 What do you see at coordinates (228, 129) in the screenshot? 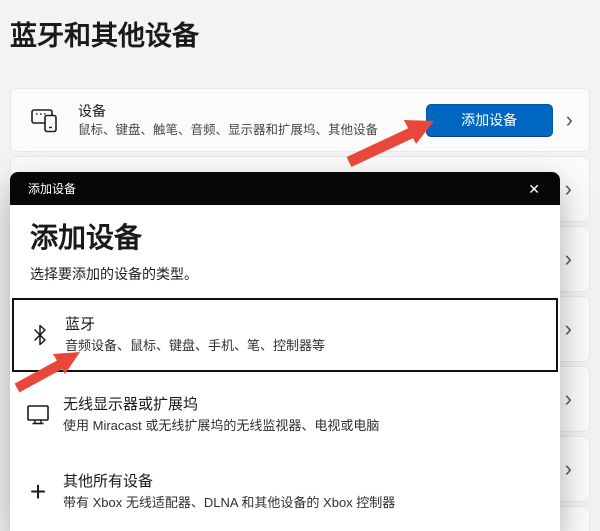
I see `devices-card-subtitle: 鼠标、键盘、触笔、音频、显示器和扩展坞、其他设备` at bounding box center [228, 129].